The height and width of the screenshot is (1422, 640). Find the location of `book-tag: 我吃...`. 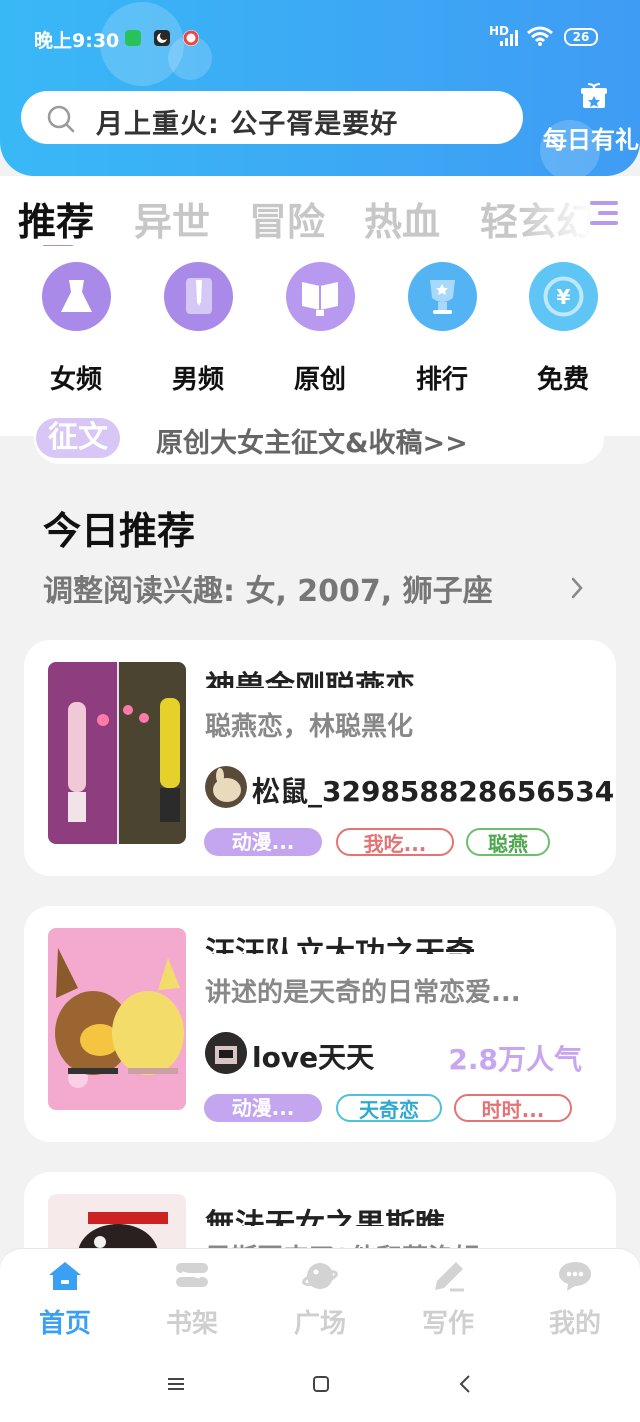

book-tag: 我吃... is located at coordinates (395, 842).